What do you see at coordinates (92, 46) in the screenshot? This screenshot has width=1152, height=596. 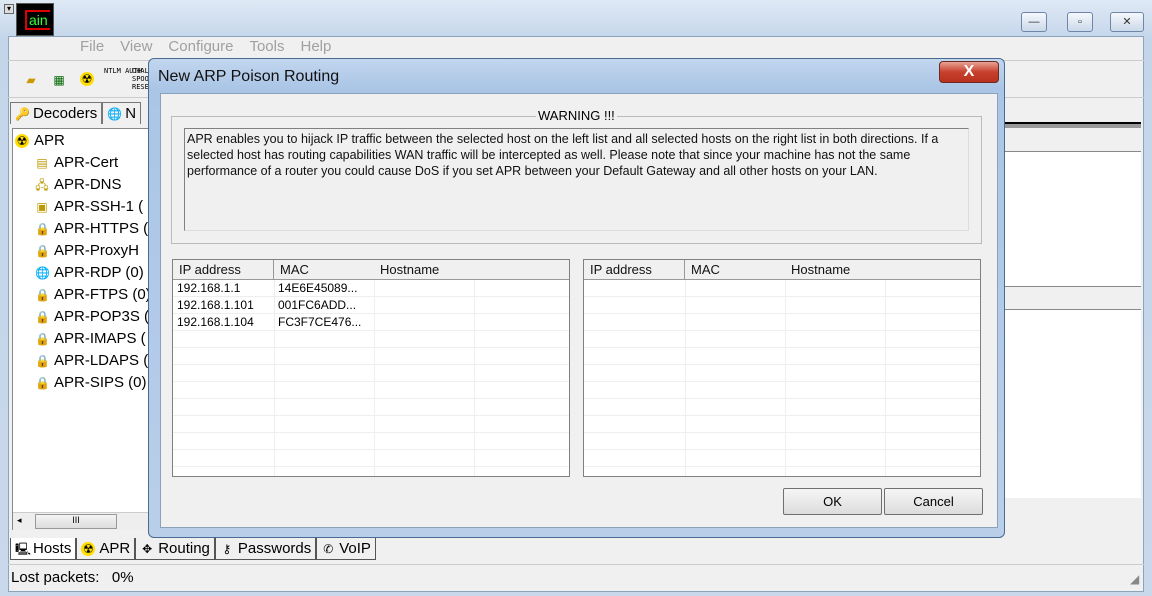 I see `menu-file: File` at bounding box center [92, 46].